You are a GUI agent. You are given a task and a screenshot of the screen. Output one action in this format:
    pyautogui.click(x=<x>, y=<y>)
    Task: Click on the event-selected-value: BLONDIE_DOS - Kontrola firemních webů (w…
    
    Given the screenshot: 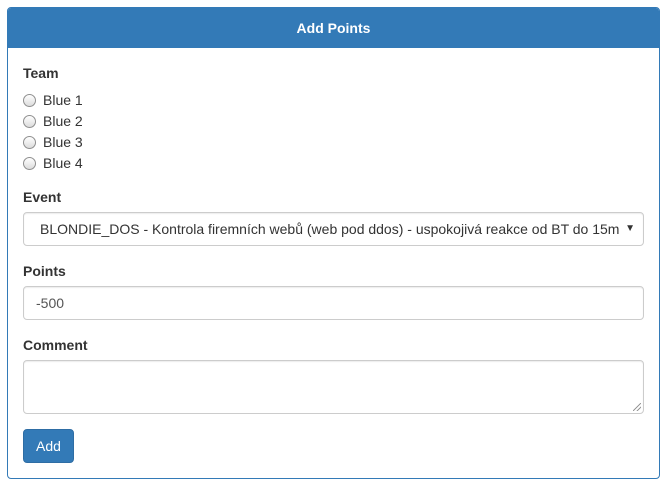 What is the action you would take?
    pyautogui.click(x=329, y=229)
    